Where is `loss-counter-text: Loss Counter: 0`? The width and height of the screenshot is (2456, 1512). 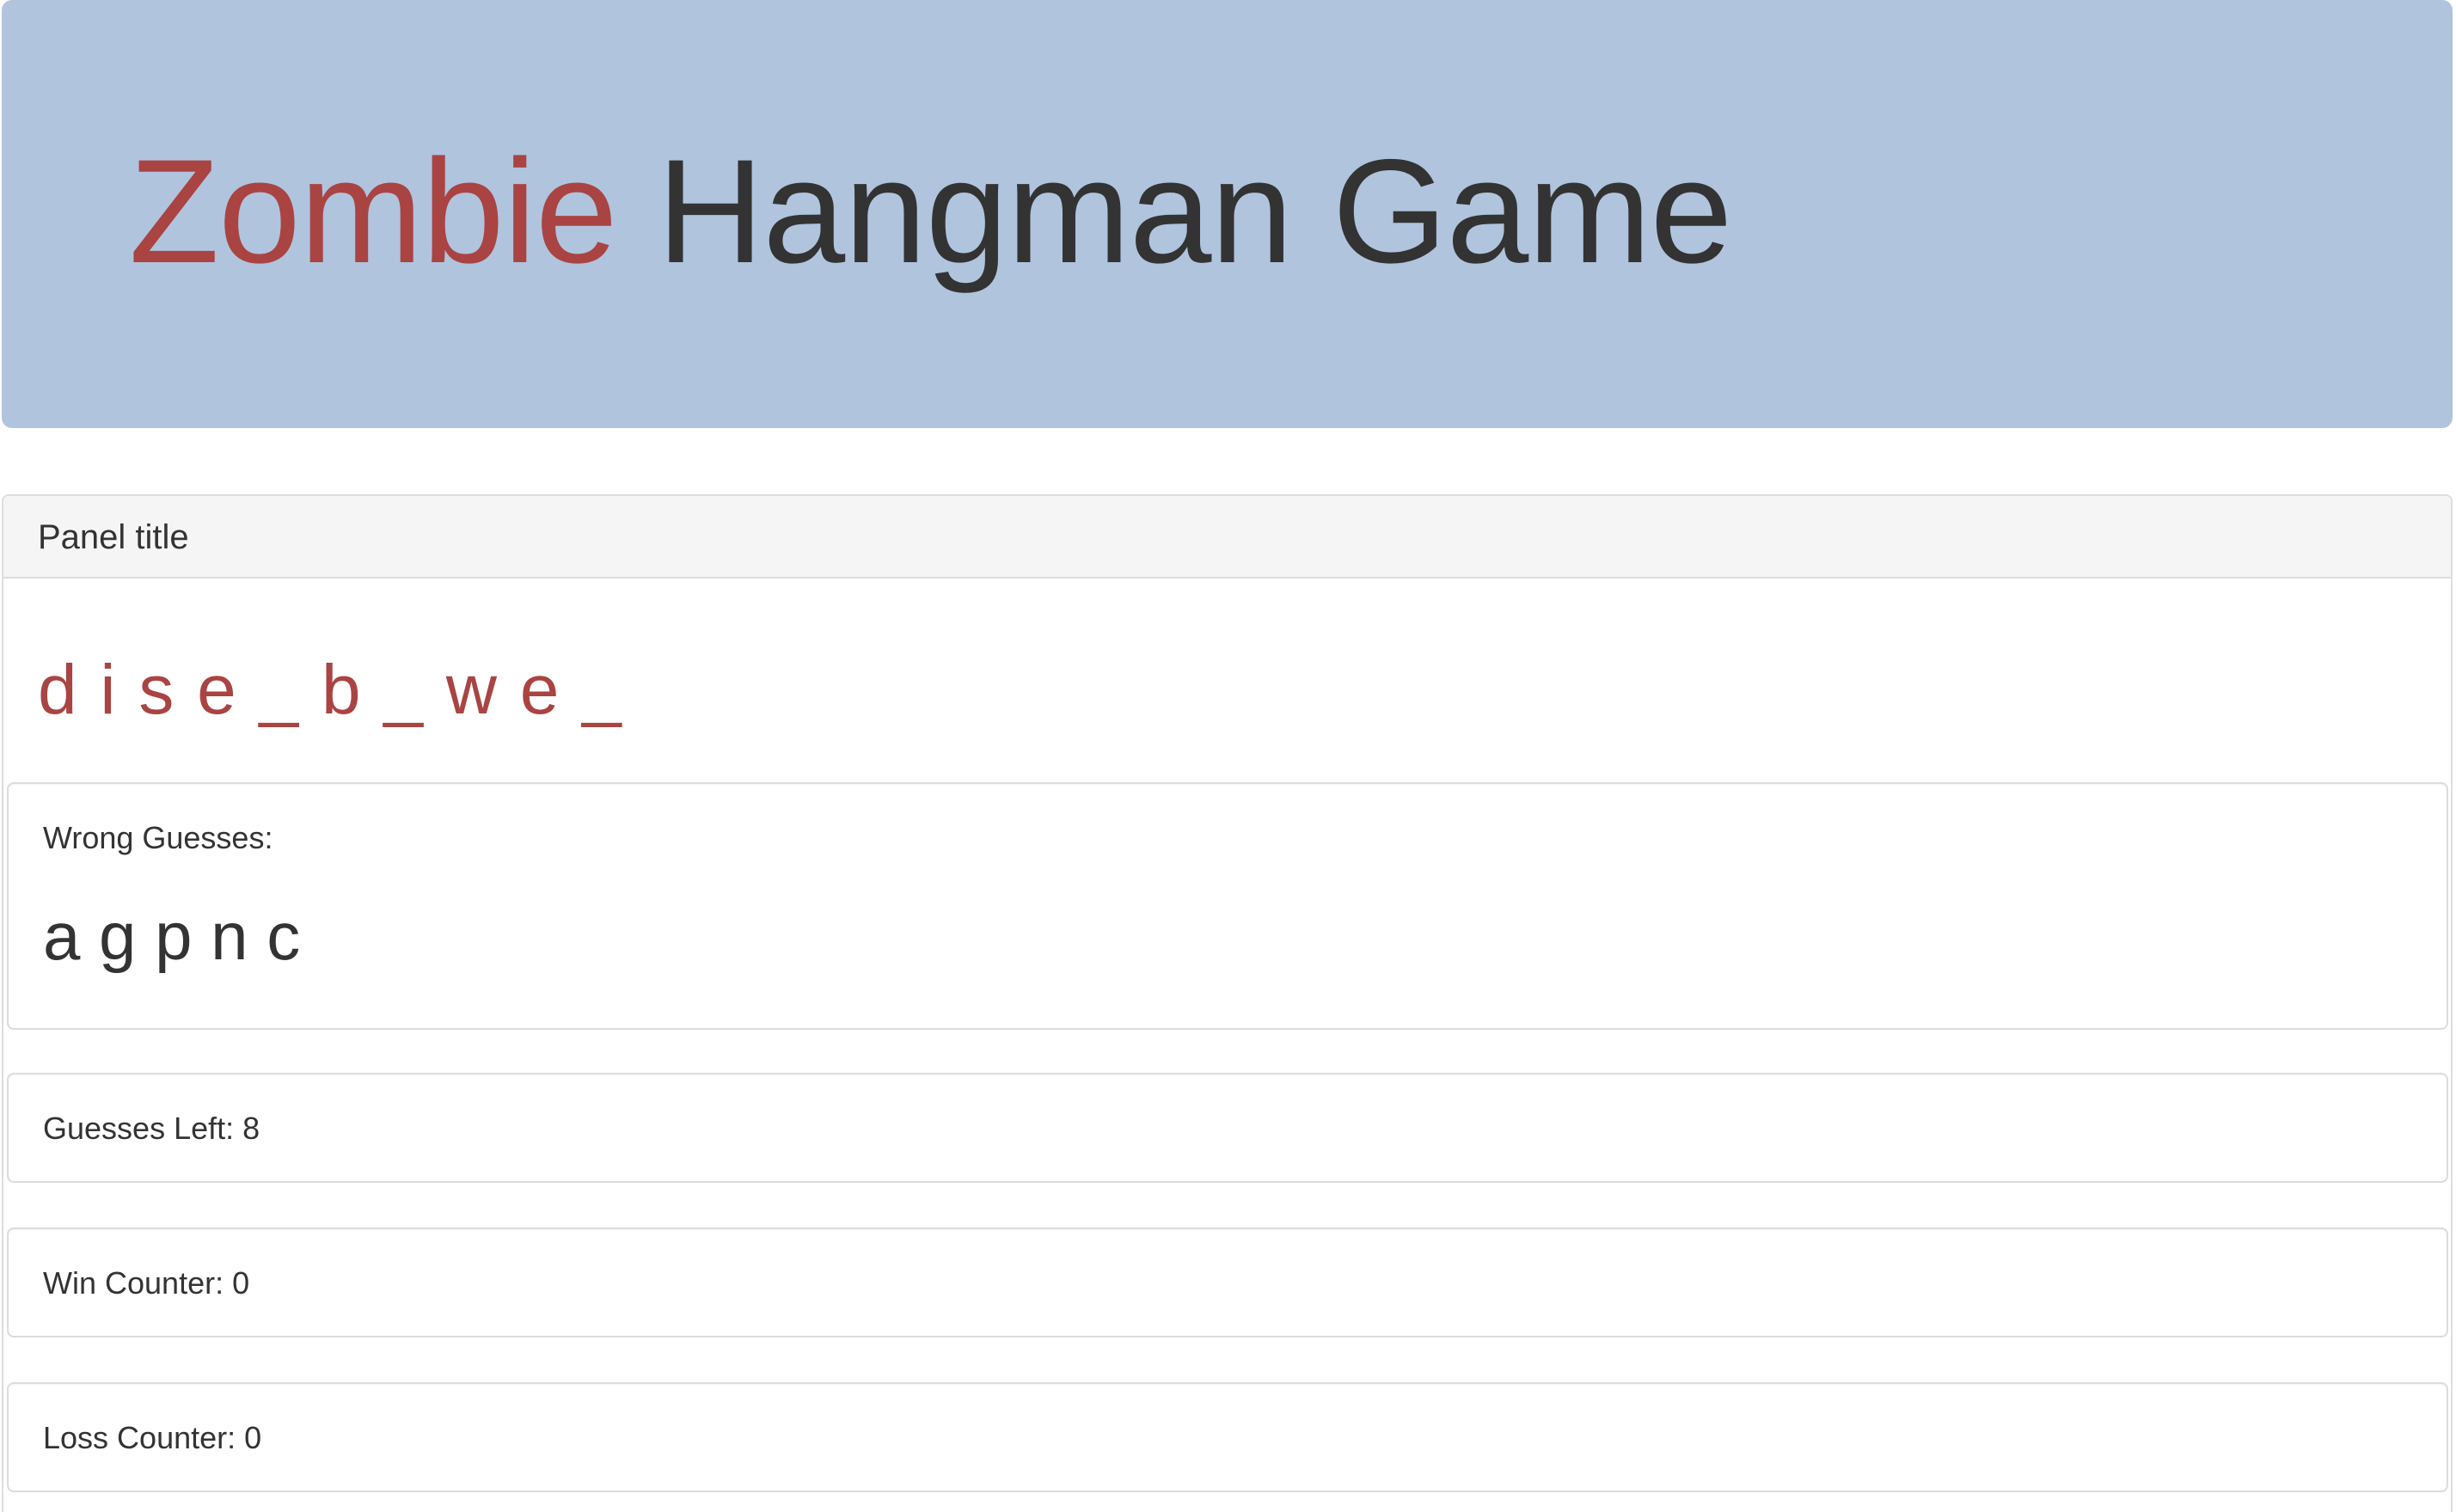
loss-counter-text: Loss Counter: 0 is located at coordinates (152, 1439).